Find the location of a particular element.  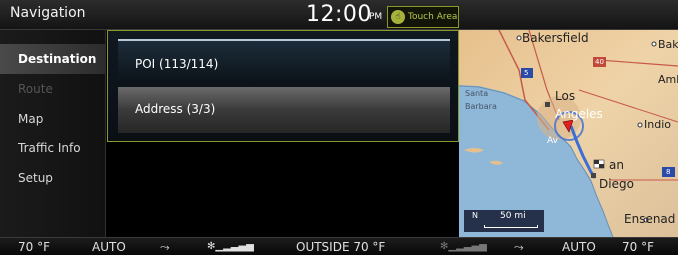

scale-bar is located at coordinates (511, 226).